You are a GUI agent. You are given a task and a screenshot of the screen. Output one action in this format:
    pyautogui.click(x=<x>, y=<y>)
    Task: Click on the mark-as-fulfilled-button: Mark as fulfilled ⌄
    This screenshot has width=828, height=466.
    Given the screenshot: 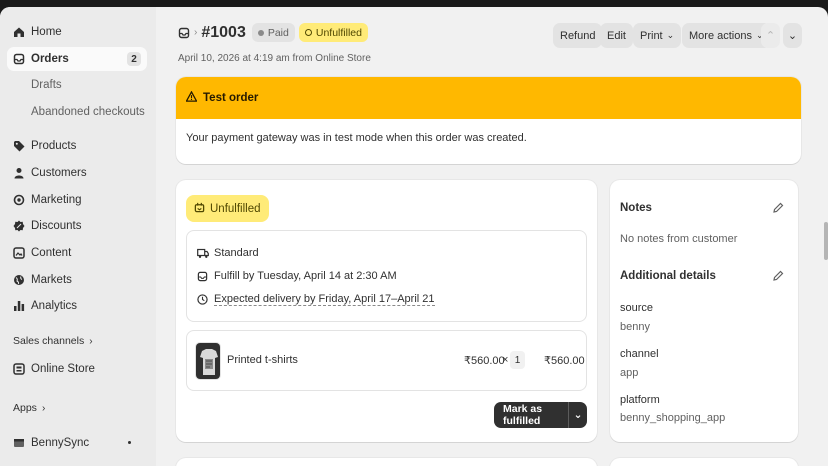 What is the action you would take?
    pyautogui.click(x=540, y=415)
    